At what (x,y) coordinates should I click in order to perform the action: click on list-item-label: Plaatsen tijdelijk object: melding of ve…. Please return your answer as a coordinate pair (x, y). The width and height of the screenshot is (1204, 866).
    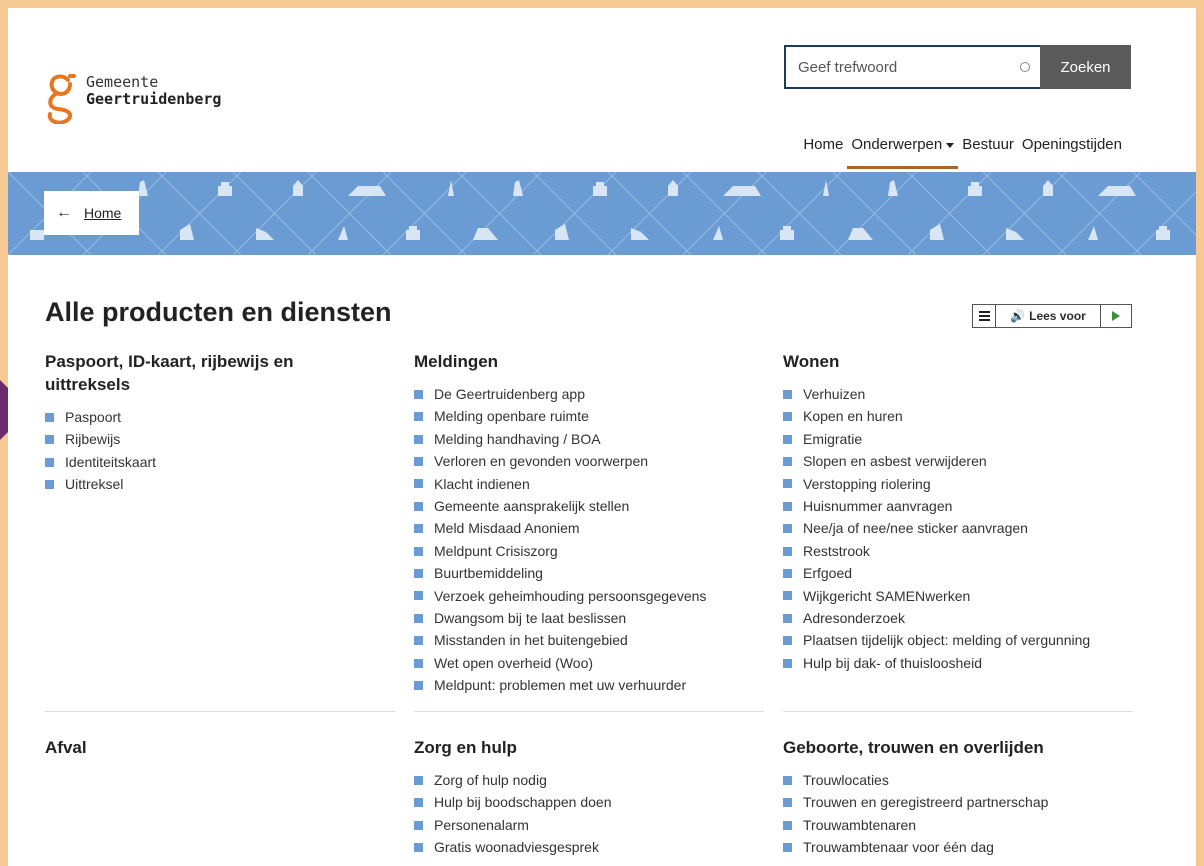
    Looking at the image, I should click on (946, 640).